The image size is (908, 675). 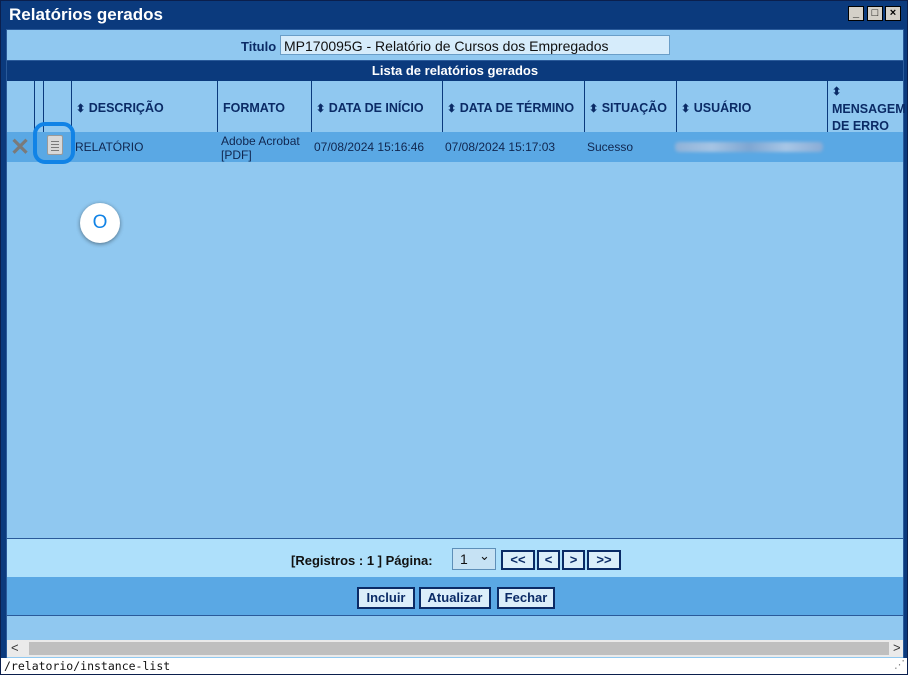 What do you see at coordinates (897, 647) in the screenshot?
I see `scroll-right-icon: >` at bounding box center [897, 647].